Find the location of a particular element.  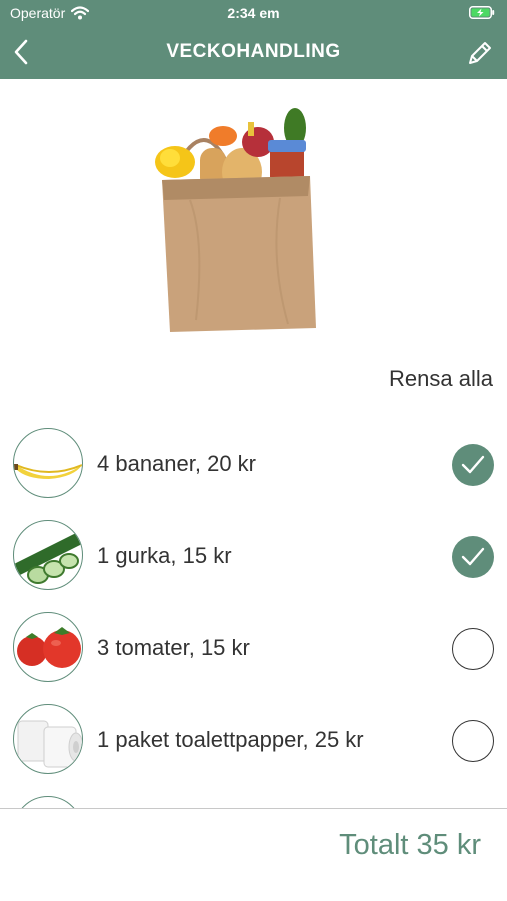

navigation-bar: VECKOHANDLING is located at coordinates (253, 52).